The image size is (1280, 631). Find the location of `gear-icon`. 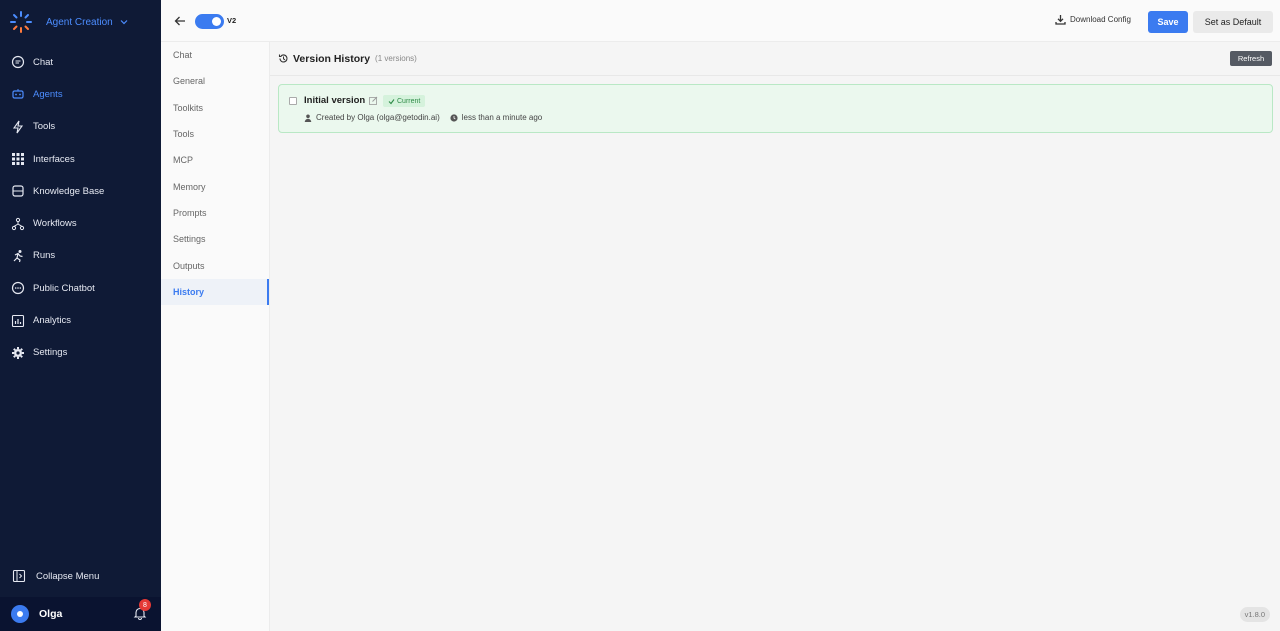

gear-icon is located at coordinates (18, 353).